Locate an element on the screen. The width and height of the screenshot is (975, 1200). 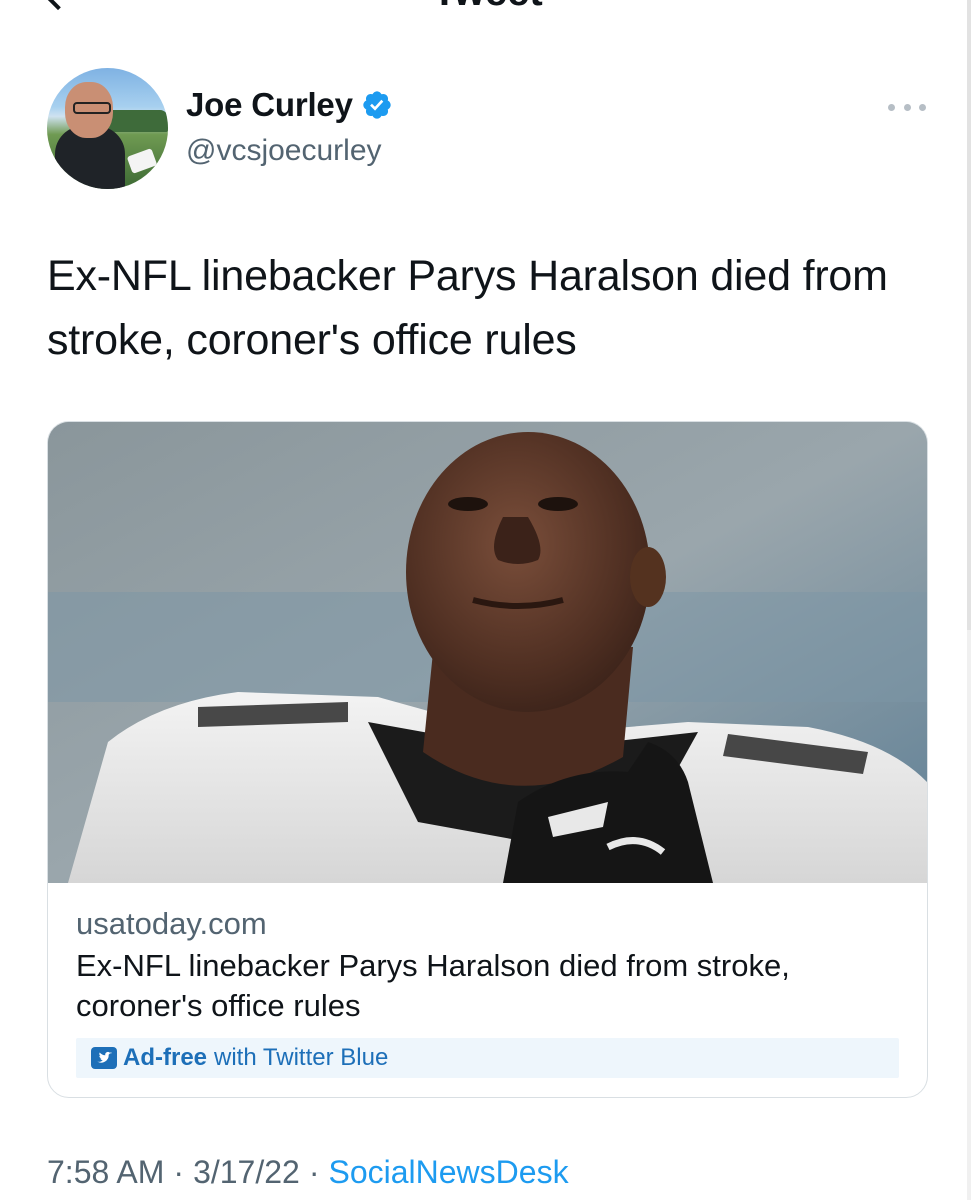
tweet-time: 7:58 AM is located at coordinates (105, 1172).